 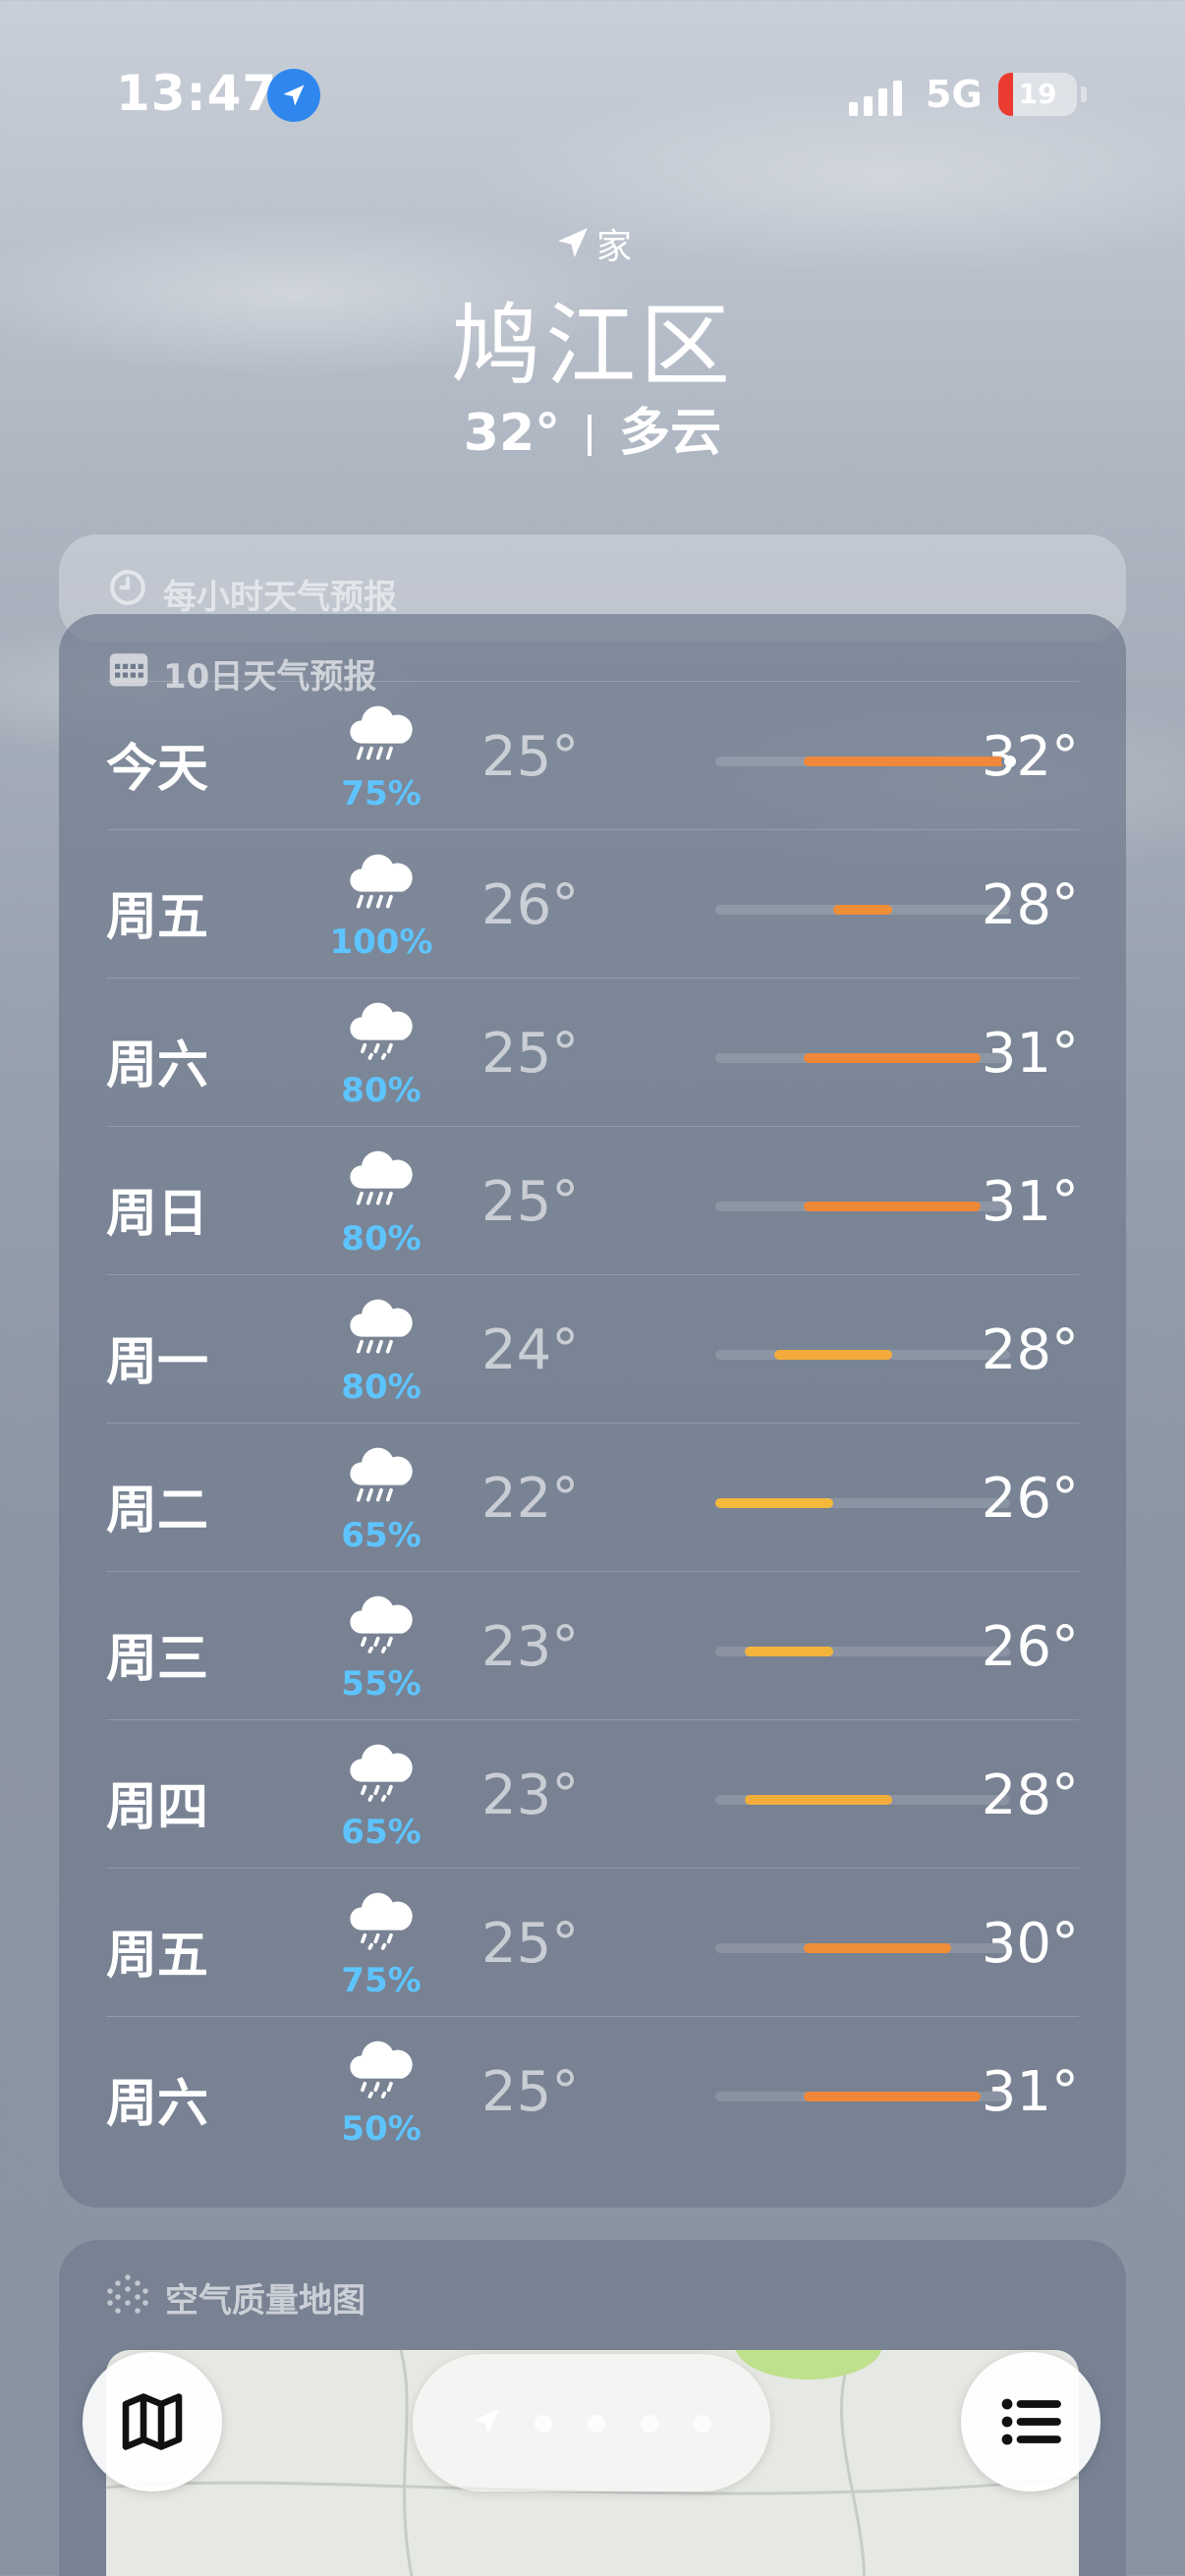 What do you see at coordinates (592, 95) in the screenshot?
I see `status-bar: 13:47 5G 19` at bounding box center [592, 95].